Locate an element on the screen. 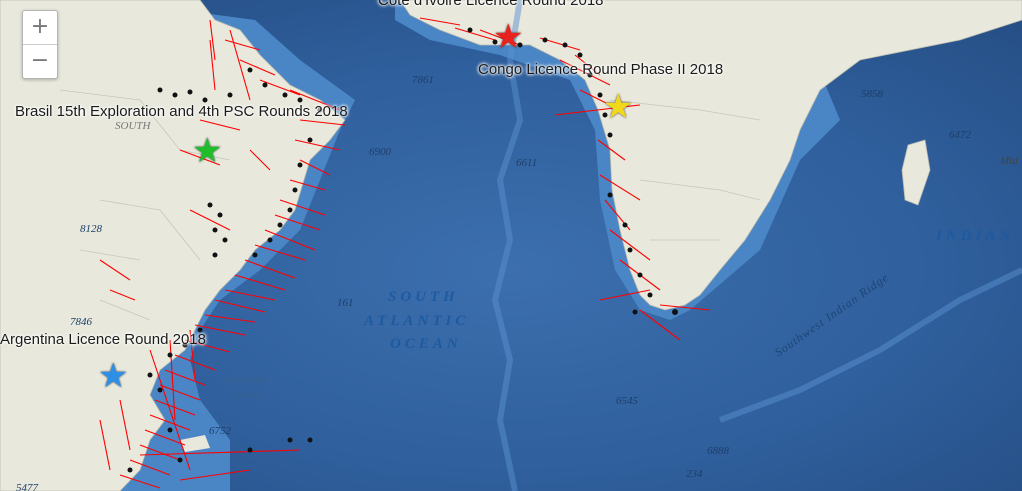 The height and width of the screenshot is (491, 1022). depth-label: 6752 is located at coordinates (220, 431).